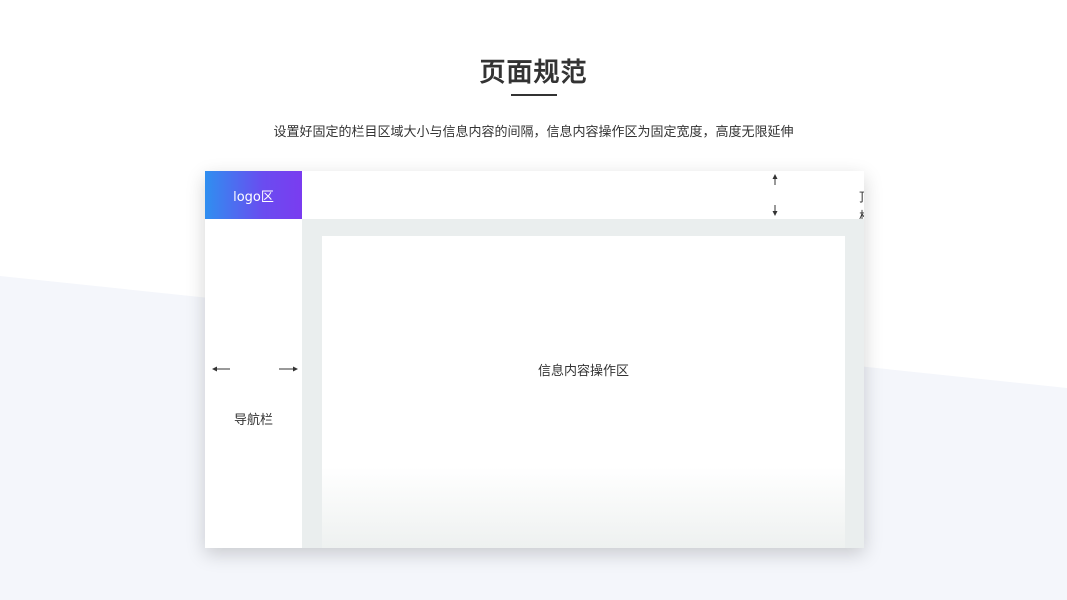 This screenshot has height=600, width=1067. What do you see at coordinates (775, 195) in the screenshot?
I see `topbar-height-arrow-icon` at bounding box center [775, 195].